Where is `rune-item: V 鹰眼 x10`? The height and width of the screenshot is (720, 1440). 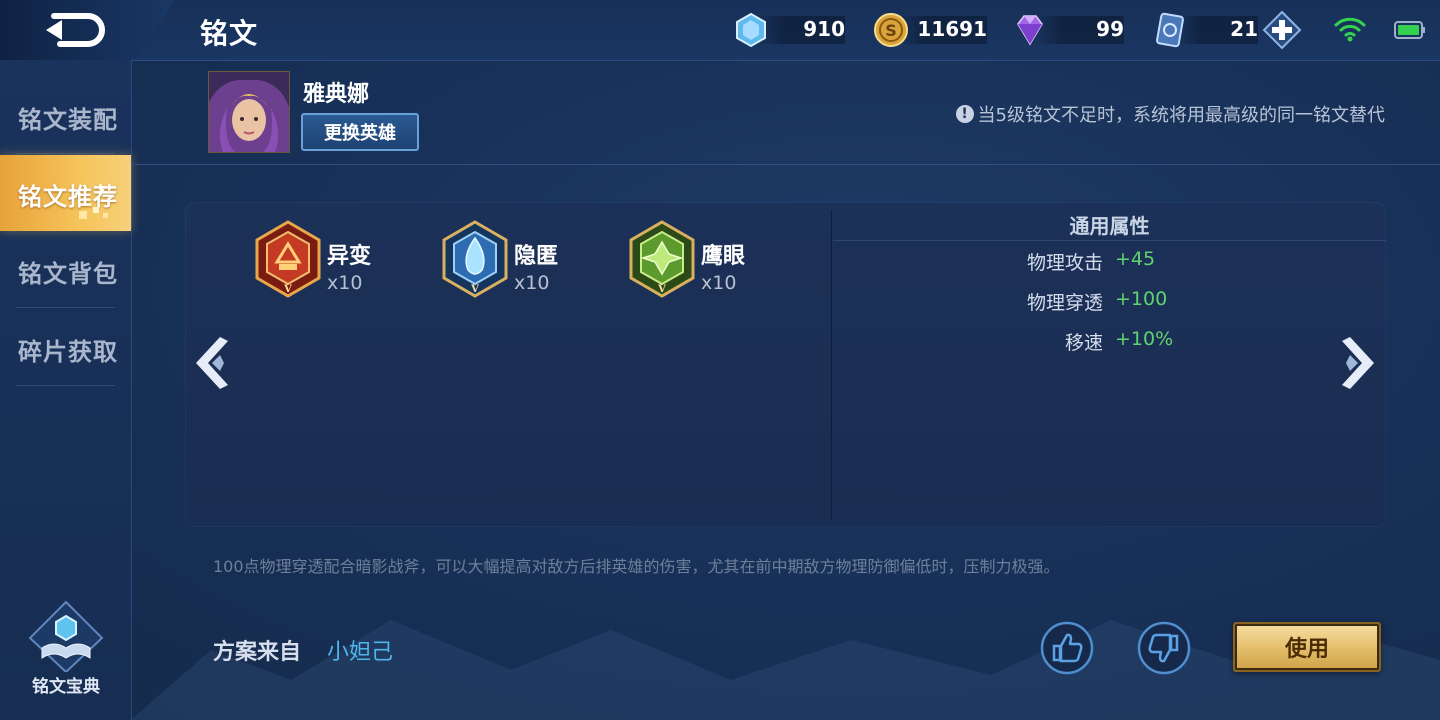
rune-item: V 鹰眼 x10 is located at coordinates (707, 260).